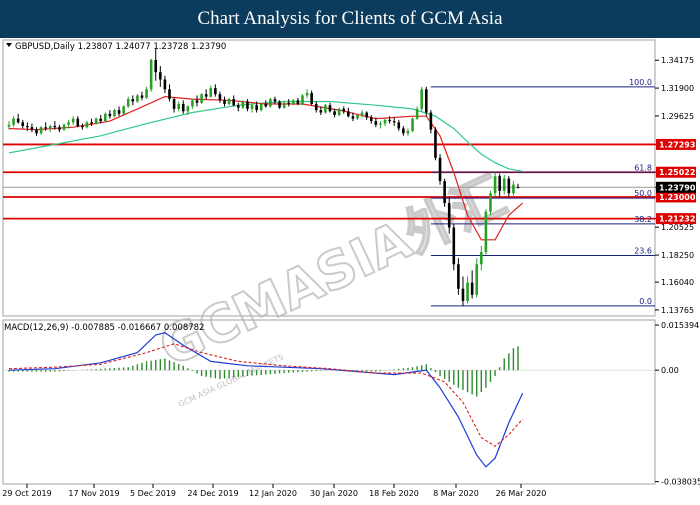 The height and width of the screenshot is (505, 700). I want to click on x-tick-label: 17 Nov 2019, so click(93, 493).